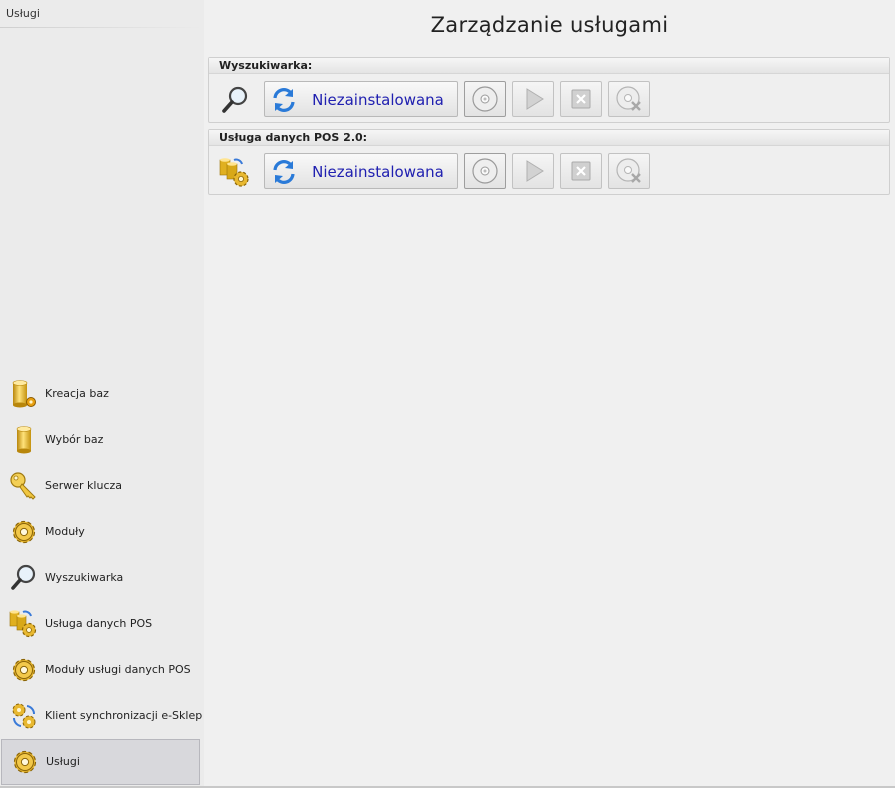 Image resolution: width=895 pixels, height=788 pixels. Describe the element at coordinates (101, 27) in the screenshot. I see `sidebar-divider` at that location.